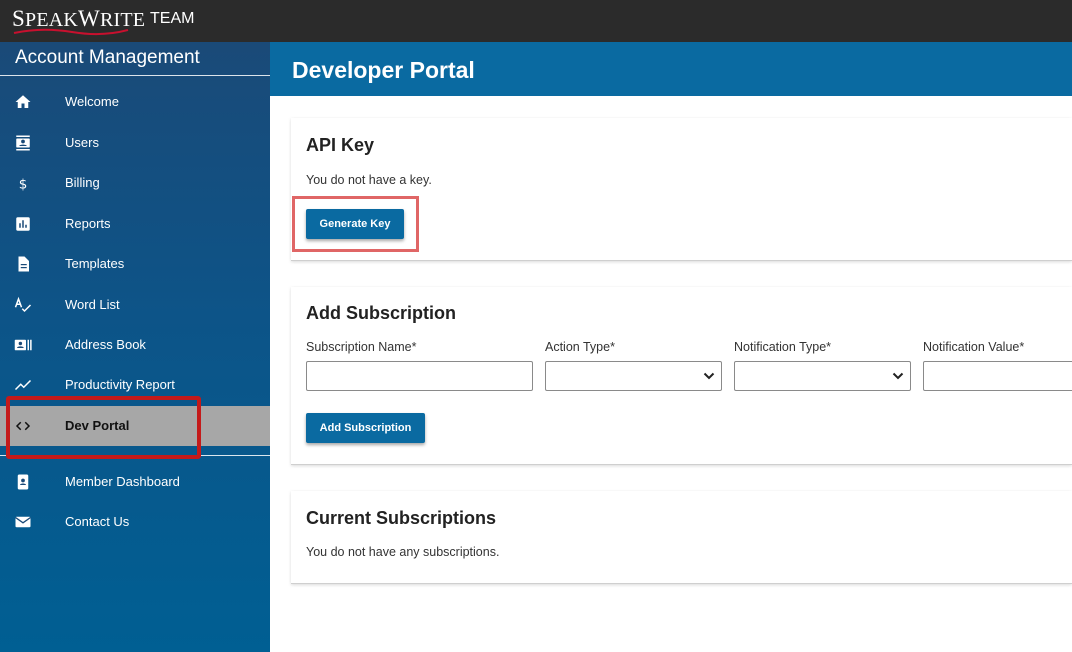 The width and height of the screenshot is (1072, 652). I want to click on sidebar-item-label: Templates, so click(95, 263).